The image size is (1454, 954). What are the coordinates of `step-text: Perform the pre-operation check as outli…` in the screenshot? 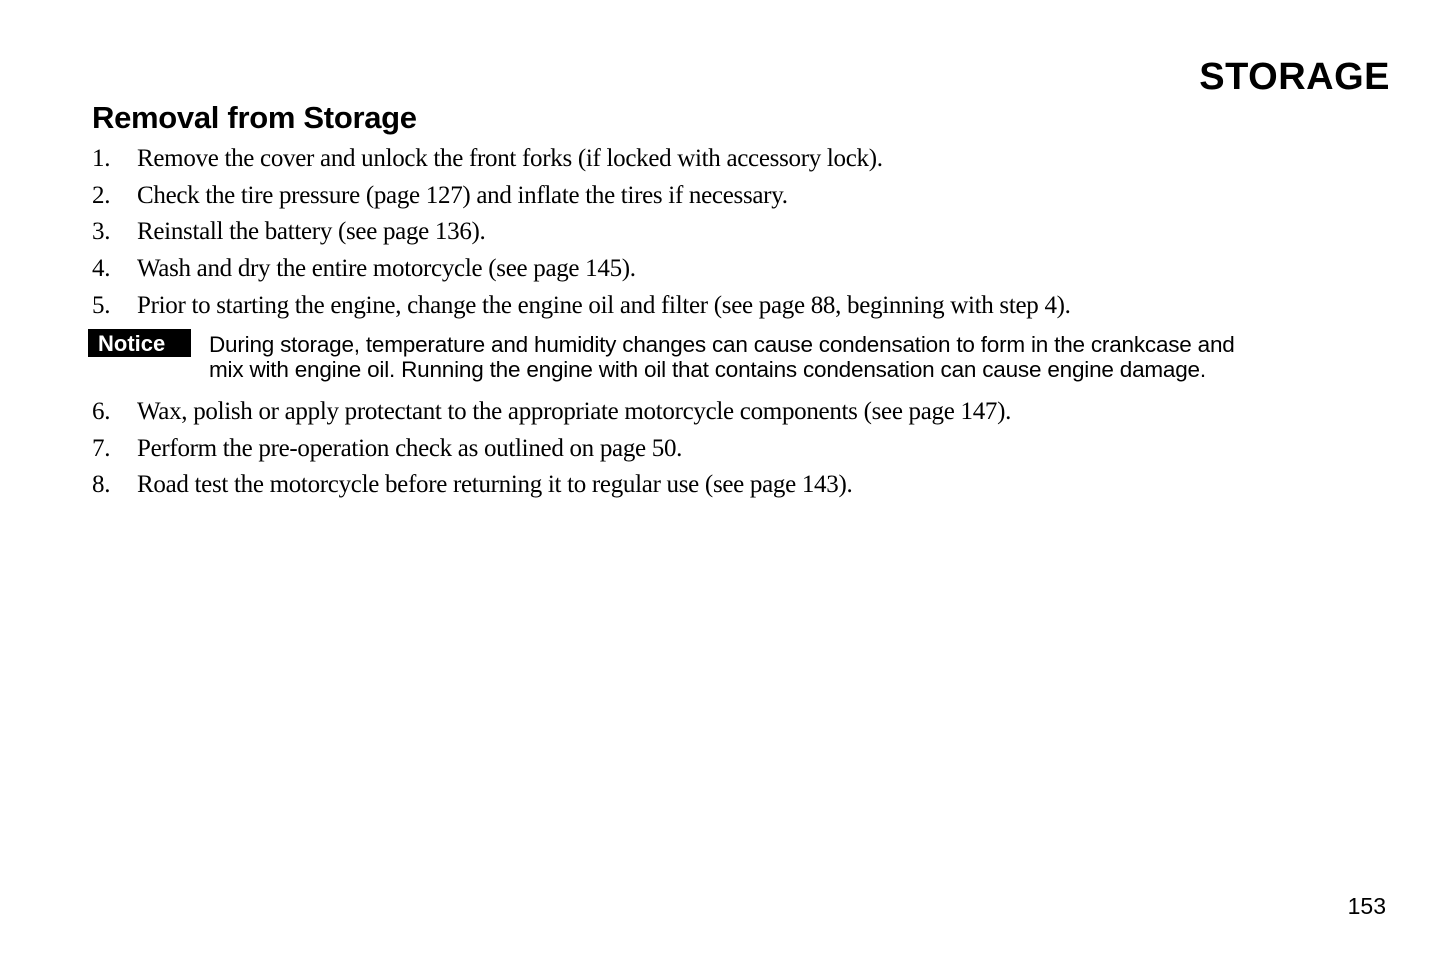 It's located at (410, 448).